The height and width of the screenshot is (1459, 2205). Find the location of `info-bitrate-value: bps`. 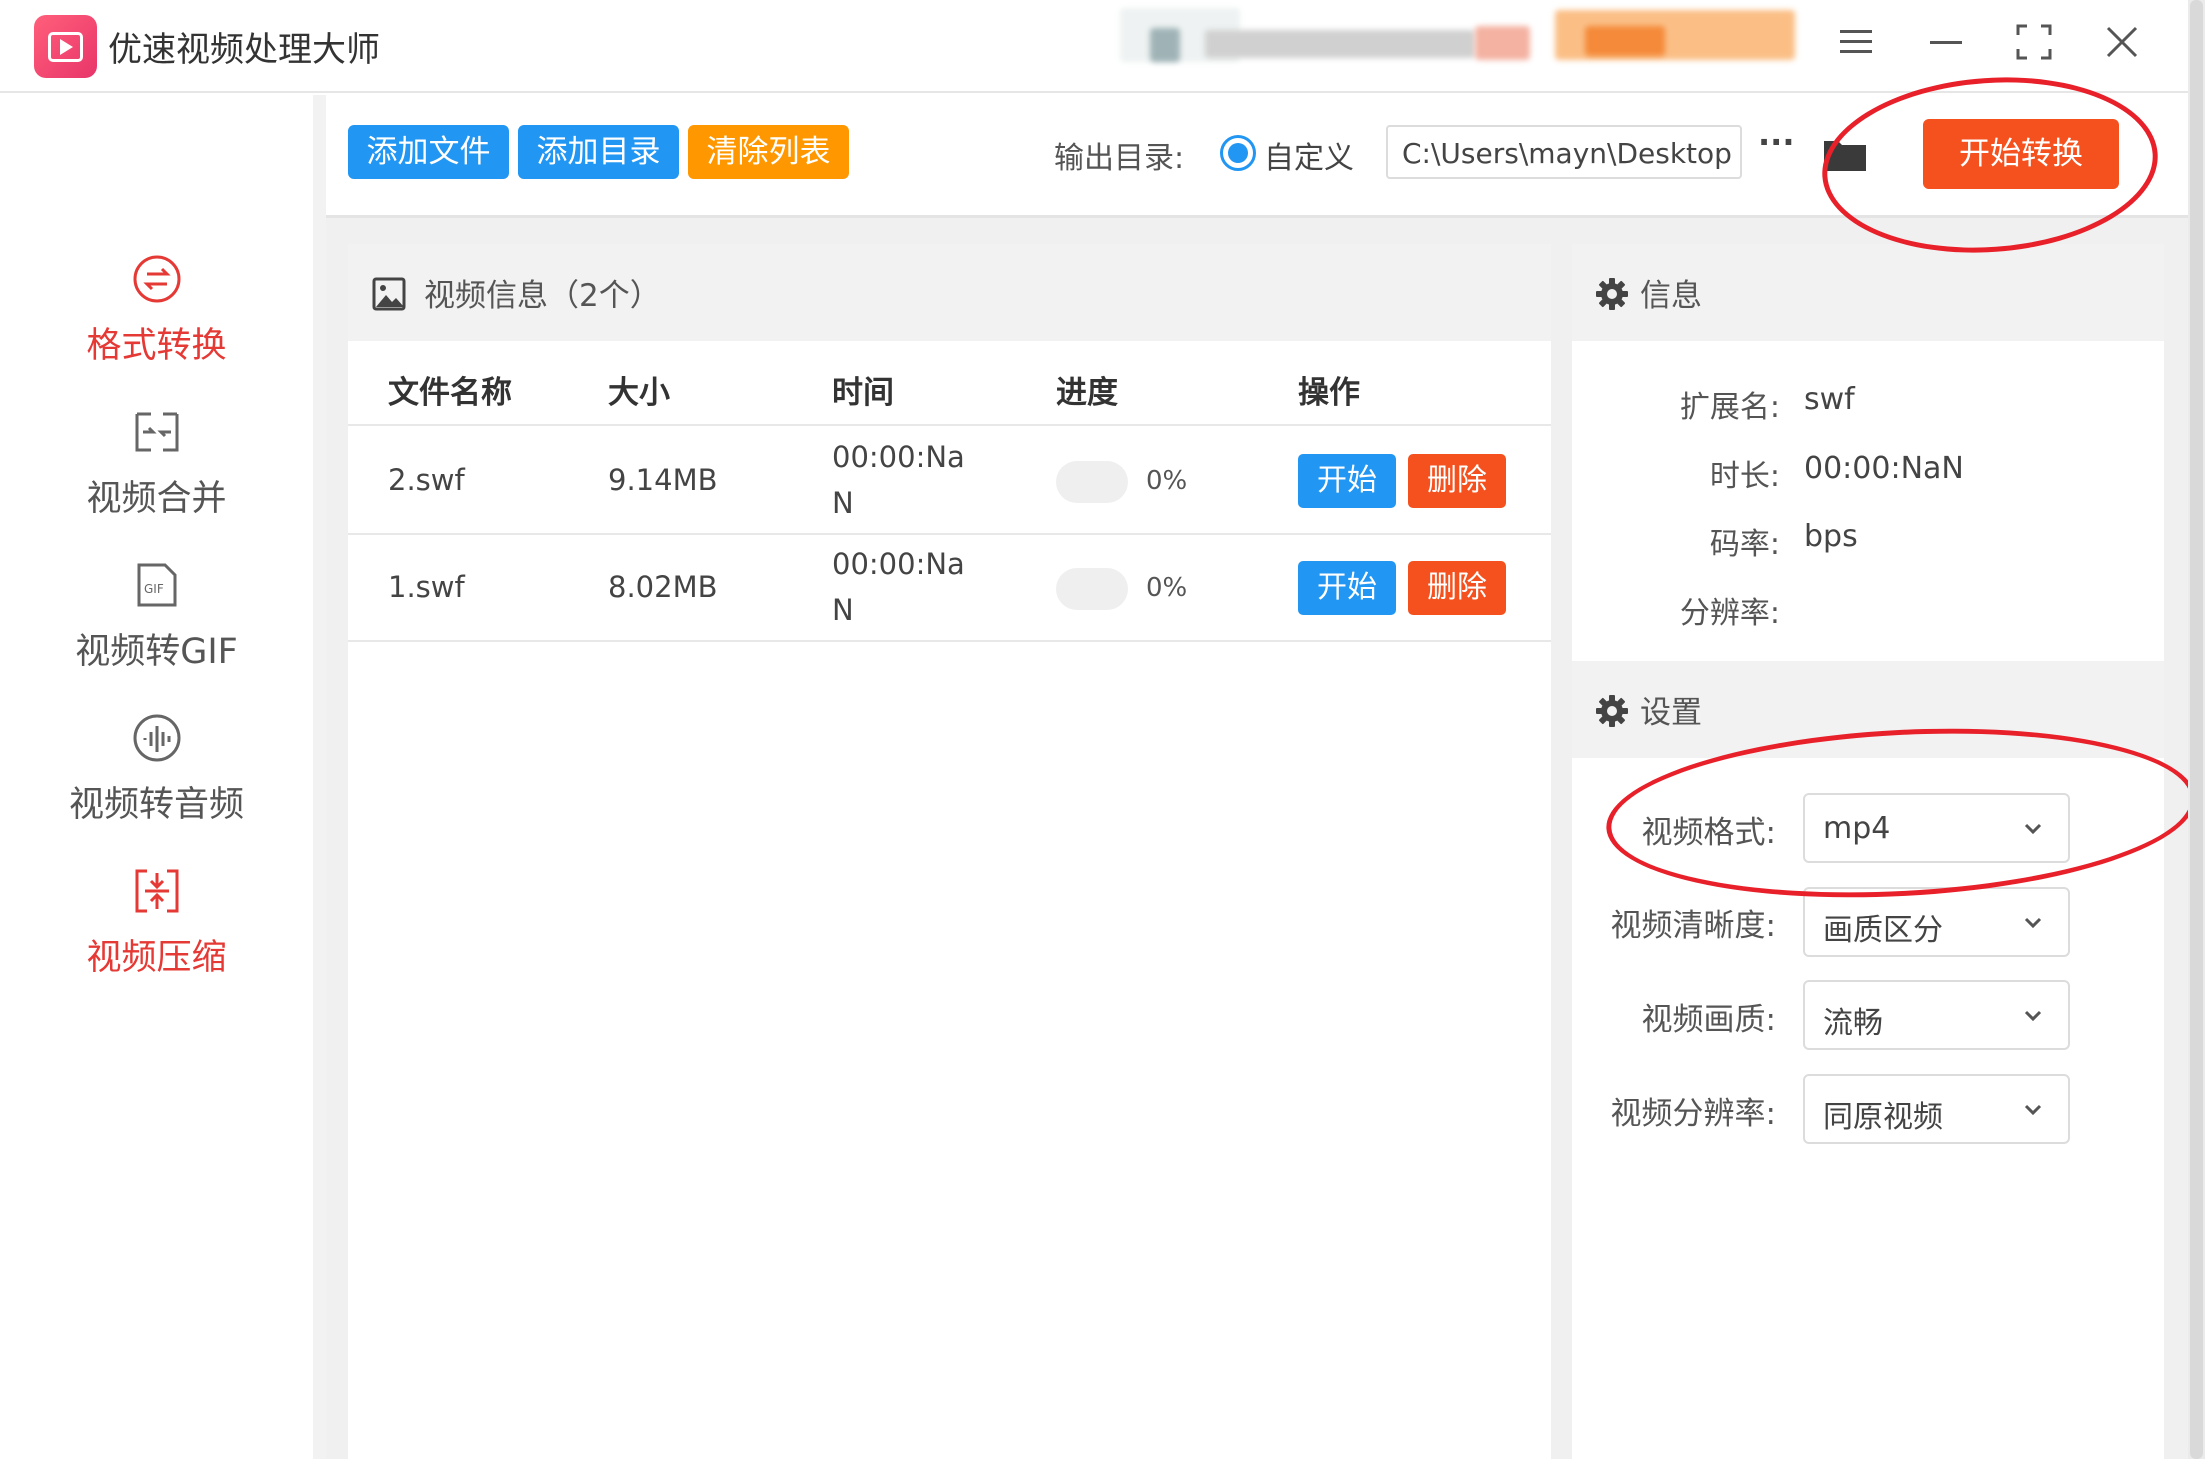

info-bitrate-value: bps is located at coordinates (1831, 536).